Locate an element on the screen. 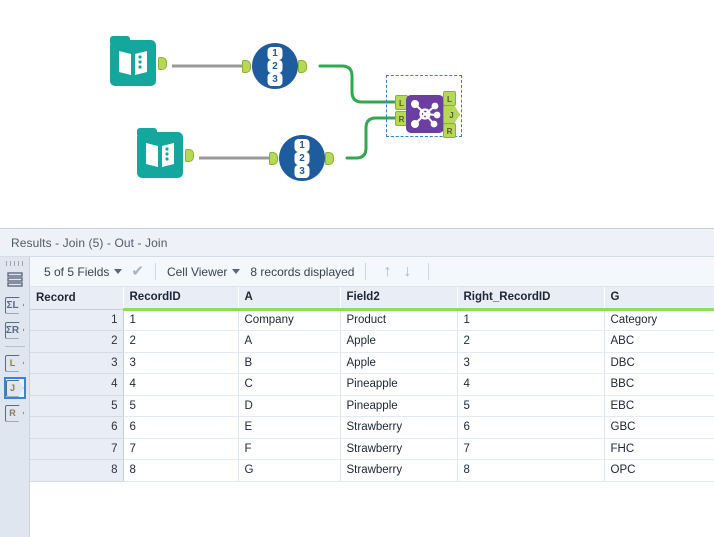 This screenshot has width=714, height=537. cell-right-recordid: 4 is located at coordinates (531, 384).